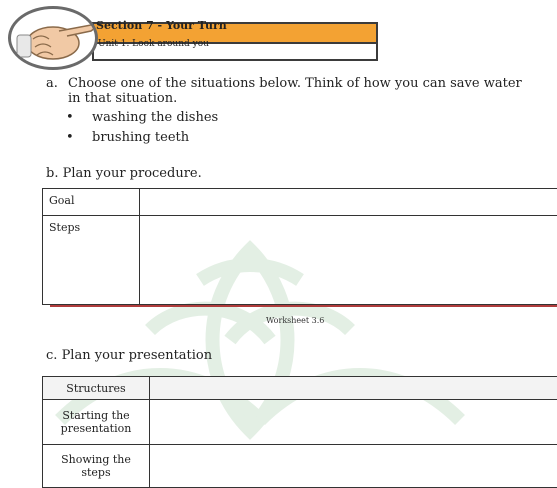  I want to click on question-c-marker: c., so click(51, 355).